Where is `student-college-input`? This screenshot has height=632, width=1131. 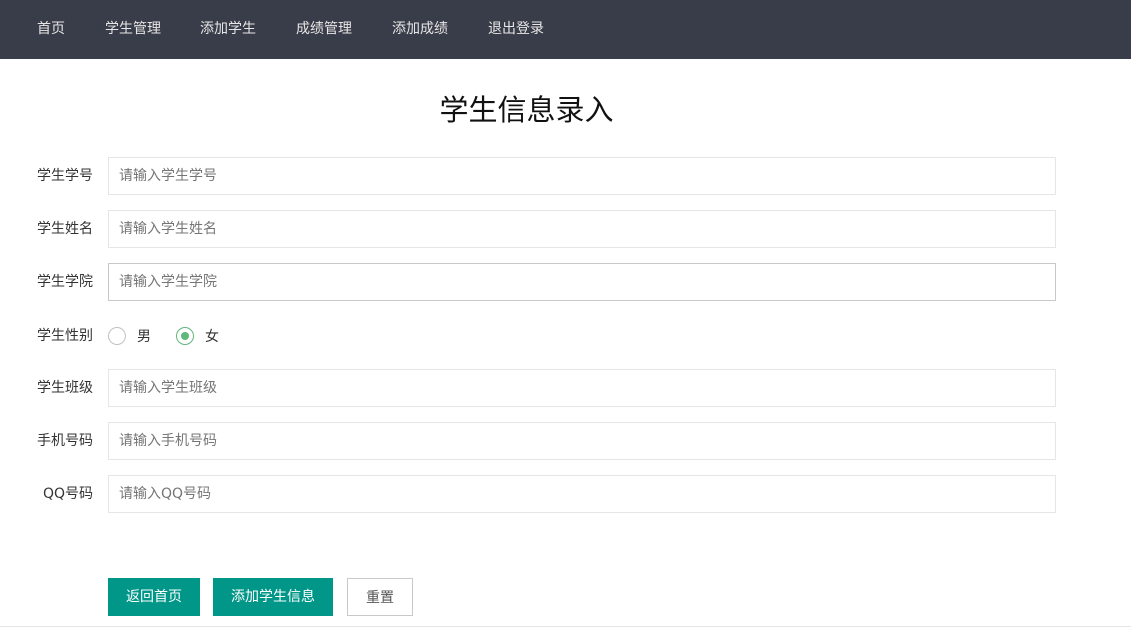 student-college-input is located at coordinates (582, 282).